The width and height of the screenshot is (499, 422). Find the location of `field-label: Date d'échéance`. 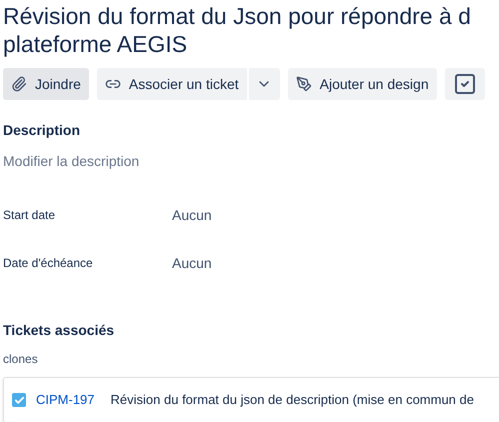

field-label: Date d'échéance is located at coordinates (48, 263).